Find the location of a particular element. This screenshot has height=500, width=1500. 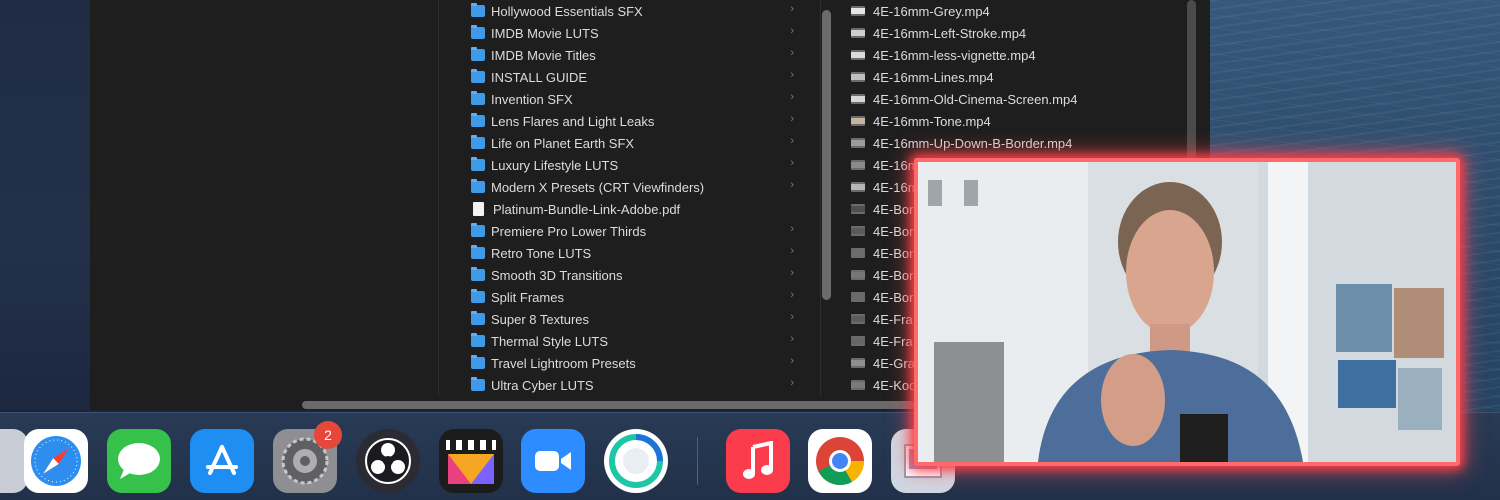

list-item: Thermal Style LUTS › is located at coordinates (629, 341).